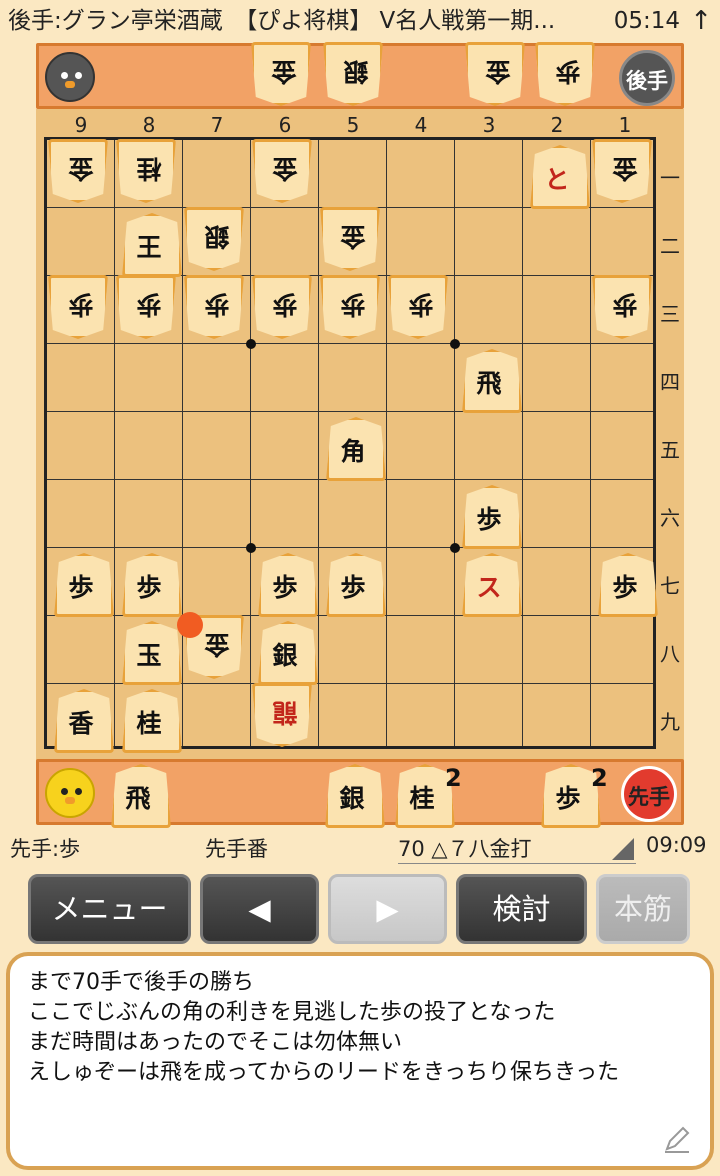 Image resolution: width=720 pixels, height=1176 pixels. Describe the element at coordinates (356, 77) in the screenshot. I see `gote-hand-piece: 銀` at that location.